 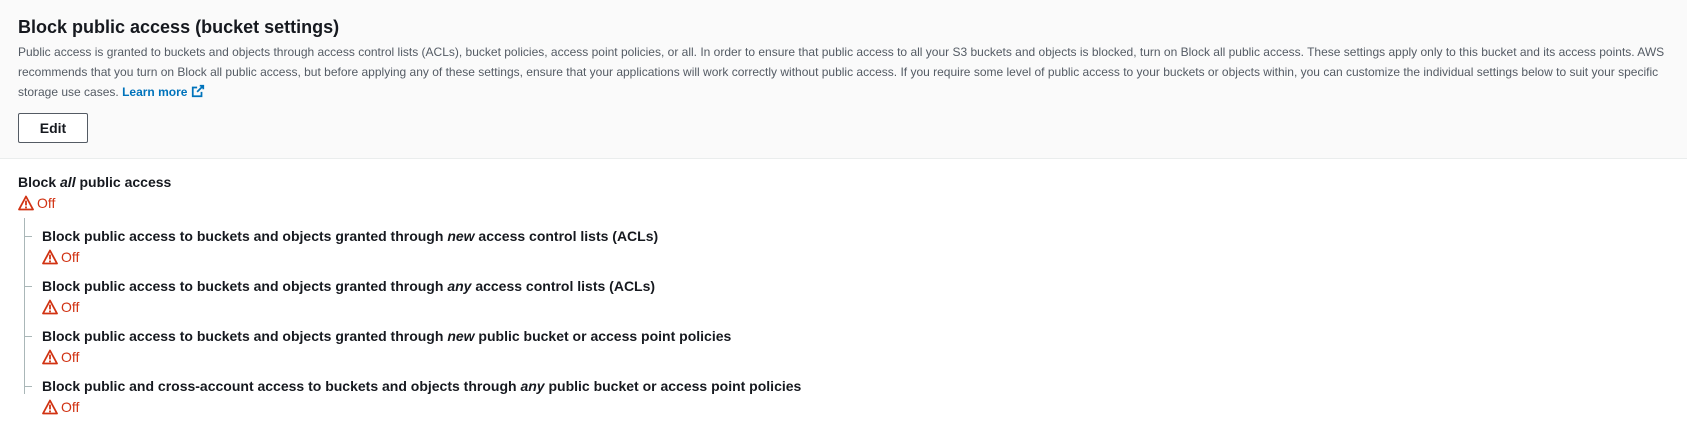 I want to click on block-all-public-access-title: Block all public access, so click(x=843, y=182).